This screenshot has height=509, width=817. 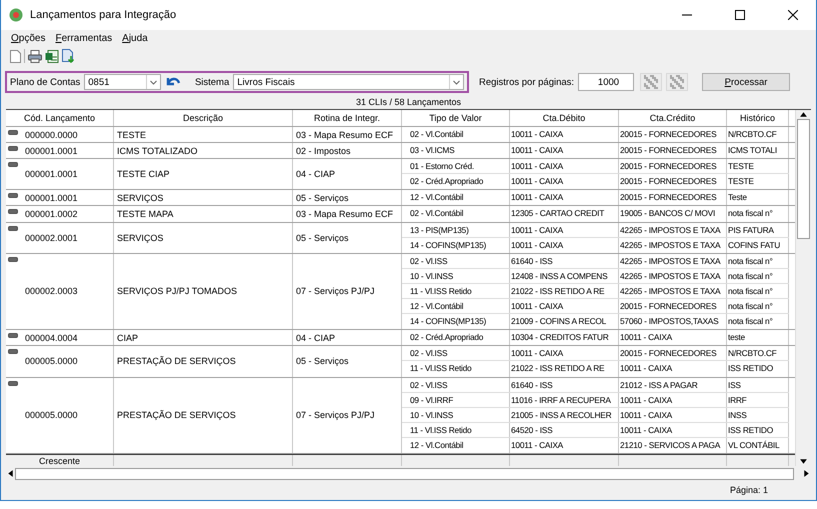 I want to click on table-cell: 03 - Vl.ICMS, so click(x=456, y=150).